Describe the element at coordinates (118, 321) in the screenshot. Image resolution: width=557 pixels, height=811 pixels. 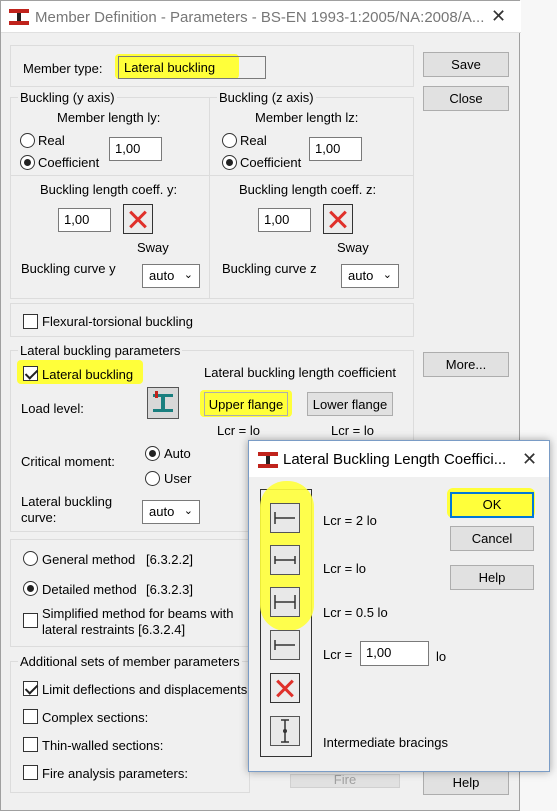
I see `flexural-torsional-label: Flexural-torsional buckling` at that location.